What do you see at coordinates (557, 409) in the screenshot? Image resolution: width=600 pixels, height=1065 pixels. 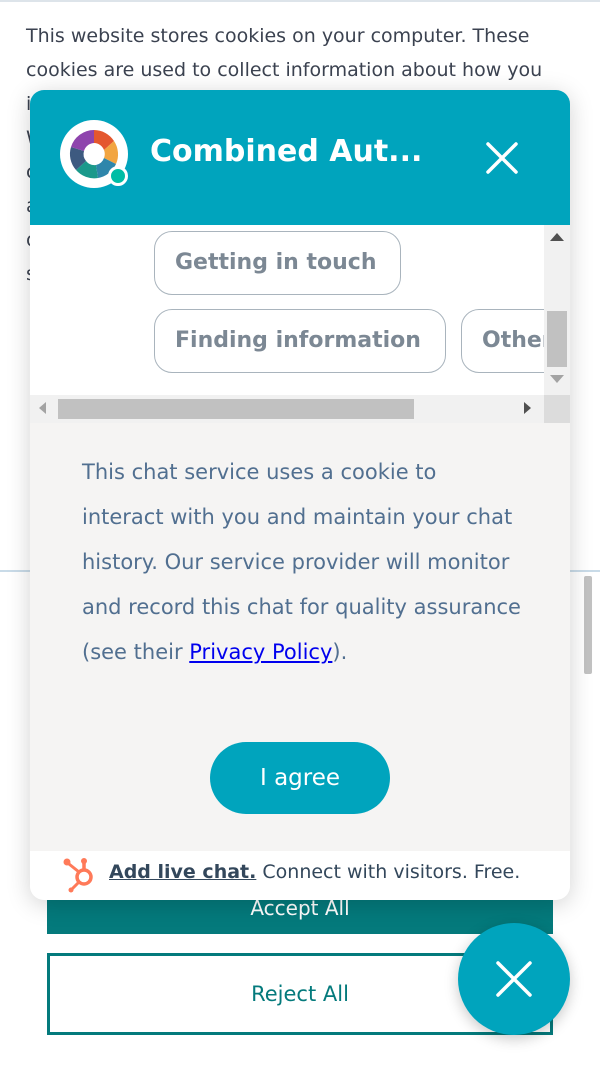 I see `scrollbar-corner` at bounding box center [557, 409].